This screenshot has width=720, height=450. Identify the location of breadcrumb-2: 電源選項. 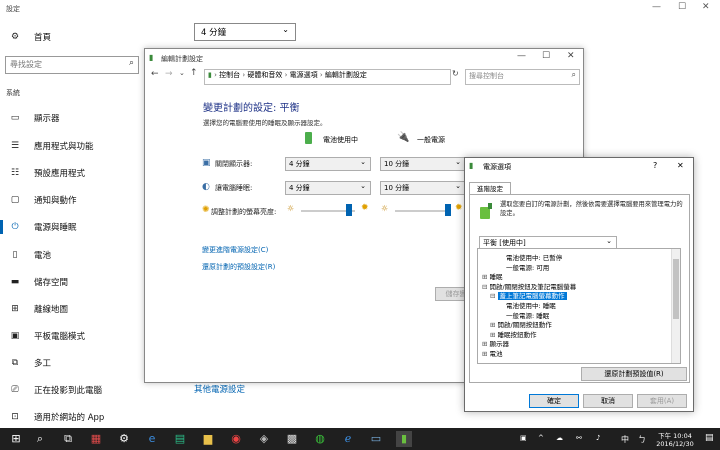
(304, 75).